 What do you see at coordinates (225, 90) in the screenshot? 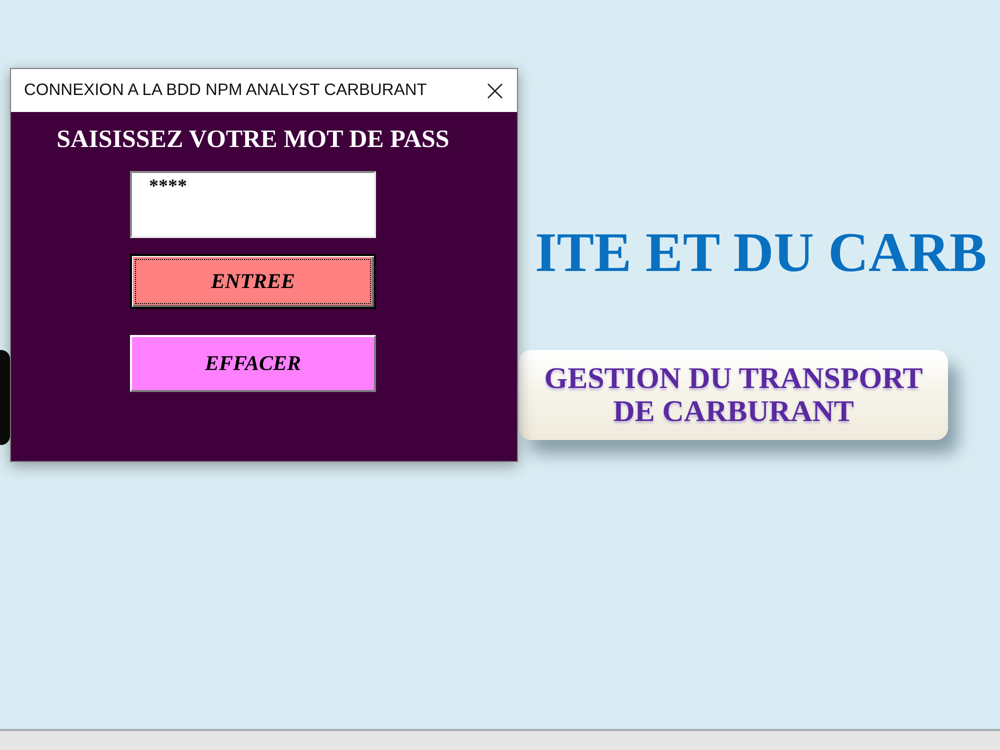
I see `window-title: CONNEXION A LA BDD NPM ANALYST CARBURANT` at bounding box center [225, 90].